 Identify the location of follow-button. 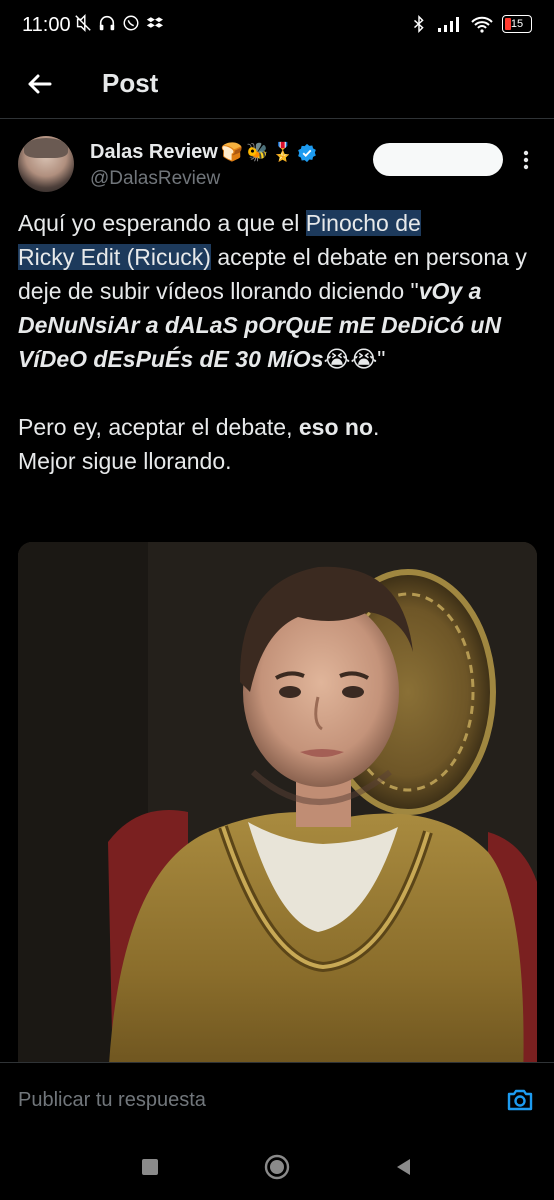
(438, 159).